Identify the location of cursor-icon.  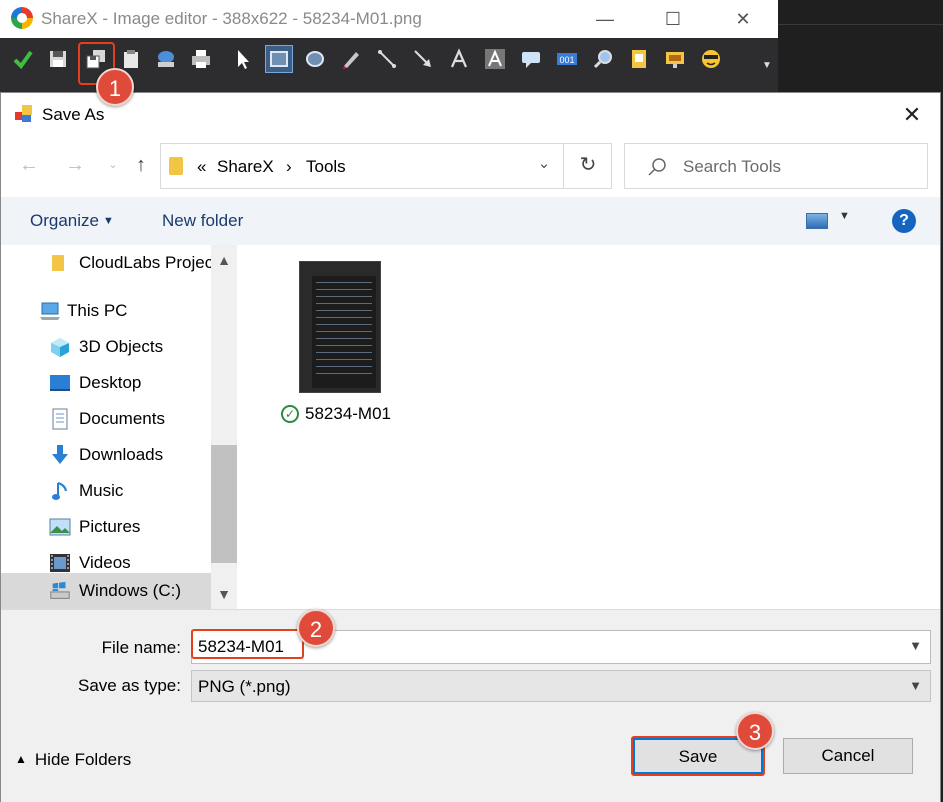
(243, 59).